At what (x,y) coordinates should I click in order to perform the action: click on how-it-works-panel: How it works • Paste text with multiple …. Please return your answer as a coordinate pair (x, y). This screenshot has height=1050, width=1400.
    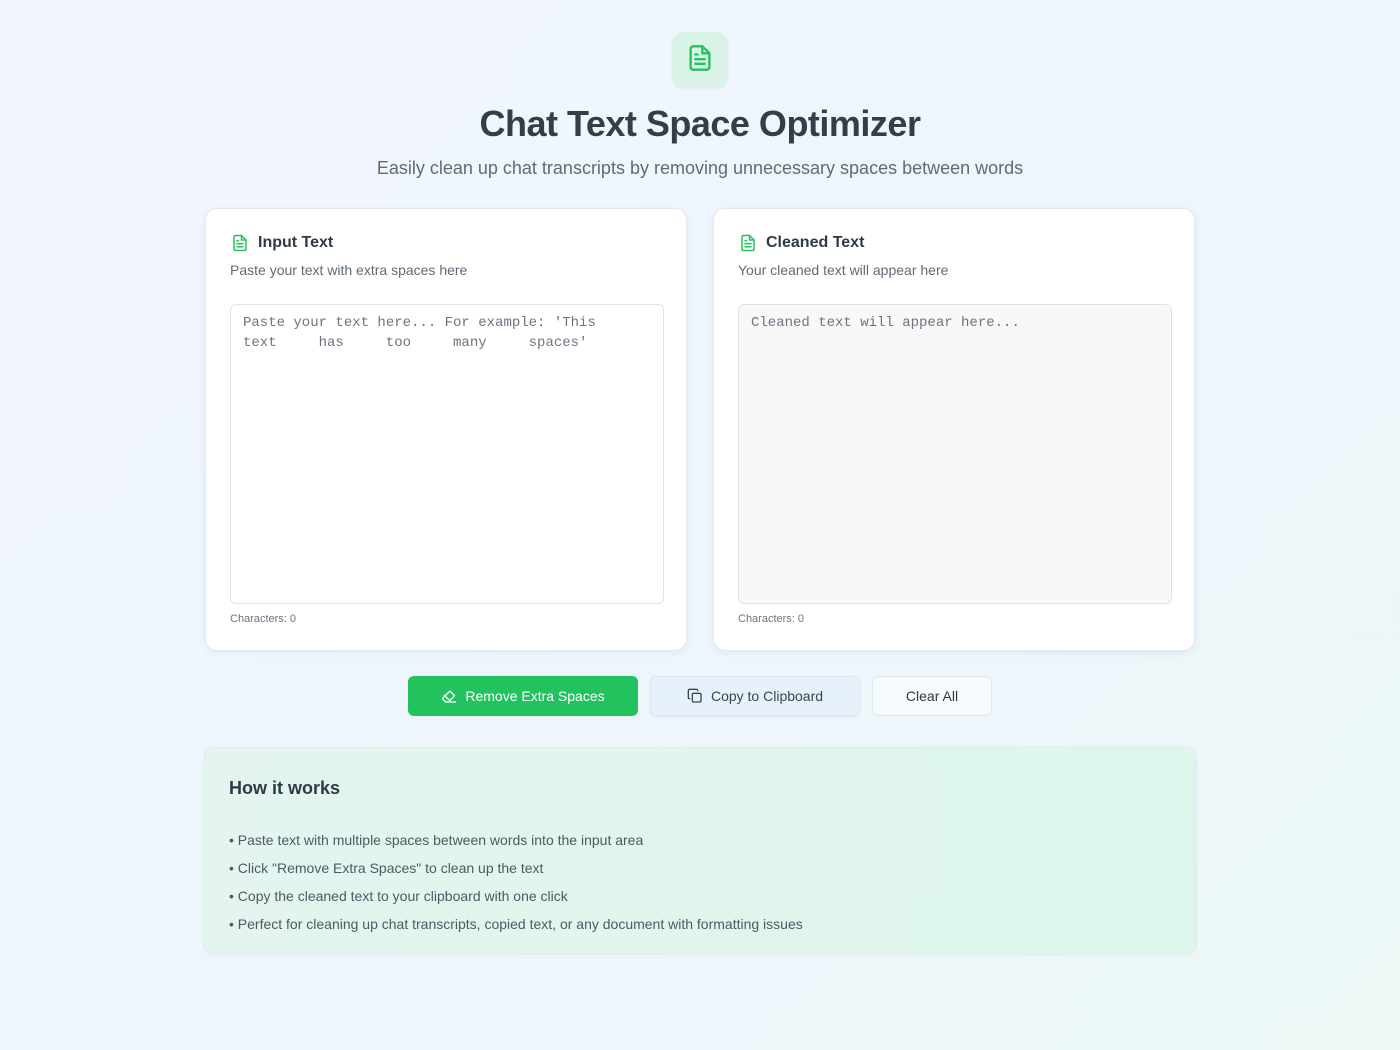
    Looking at the image, I should click on (700, 850).